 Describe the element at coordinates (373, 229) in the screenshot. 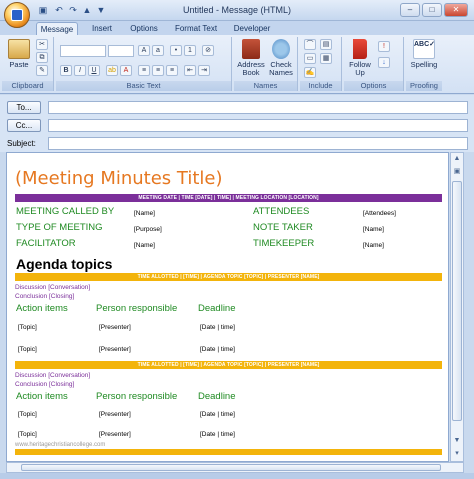

I see `note-taker-value: [Name]` at that location.